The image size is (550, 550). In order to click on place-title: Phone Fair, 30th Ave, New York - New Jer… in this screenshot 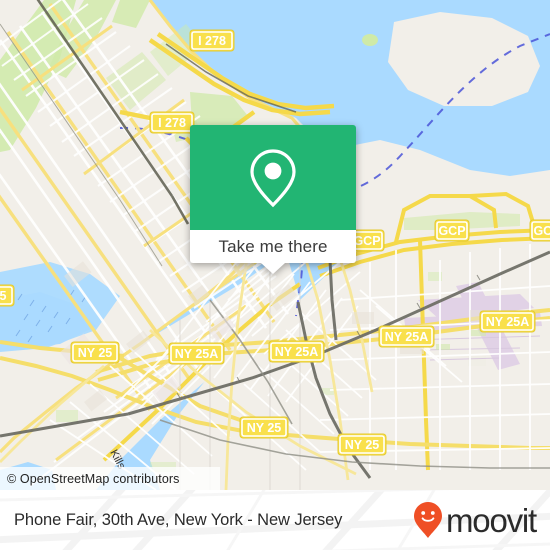, I will do `click(178, 519)`.